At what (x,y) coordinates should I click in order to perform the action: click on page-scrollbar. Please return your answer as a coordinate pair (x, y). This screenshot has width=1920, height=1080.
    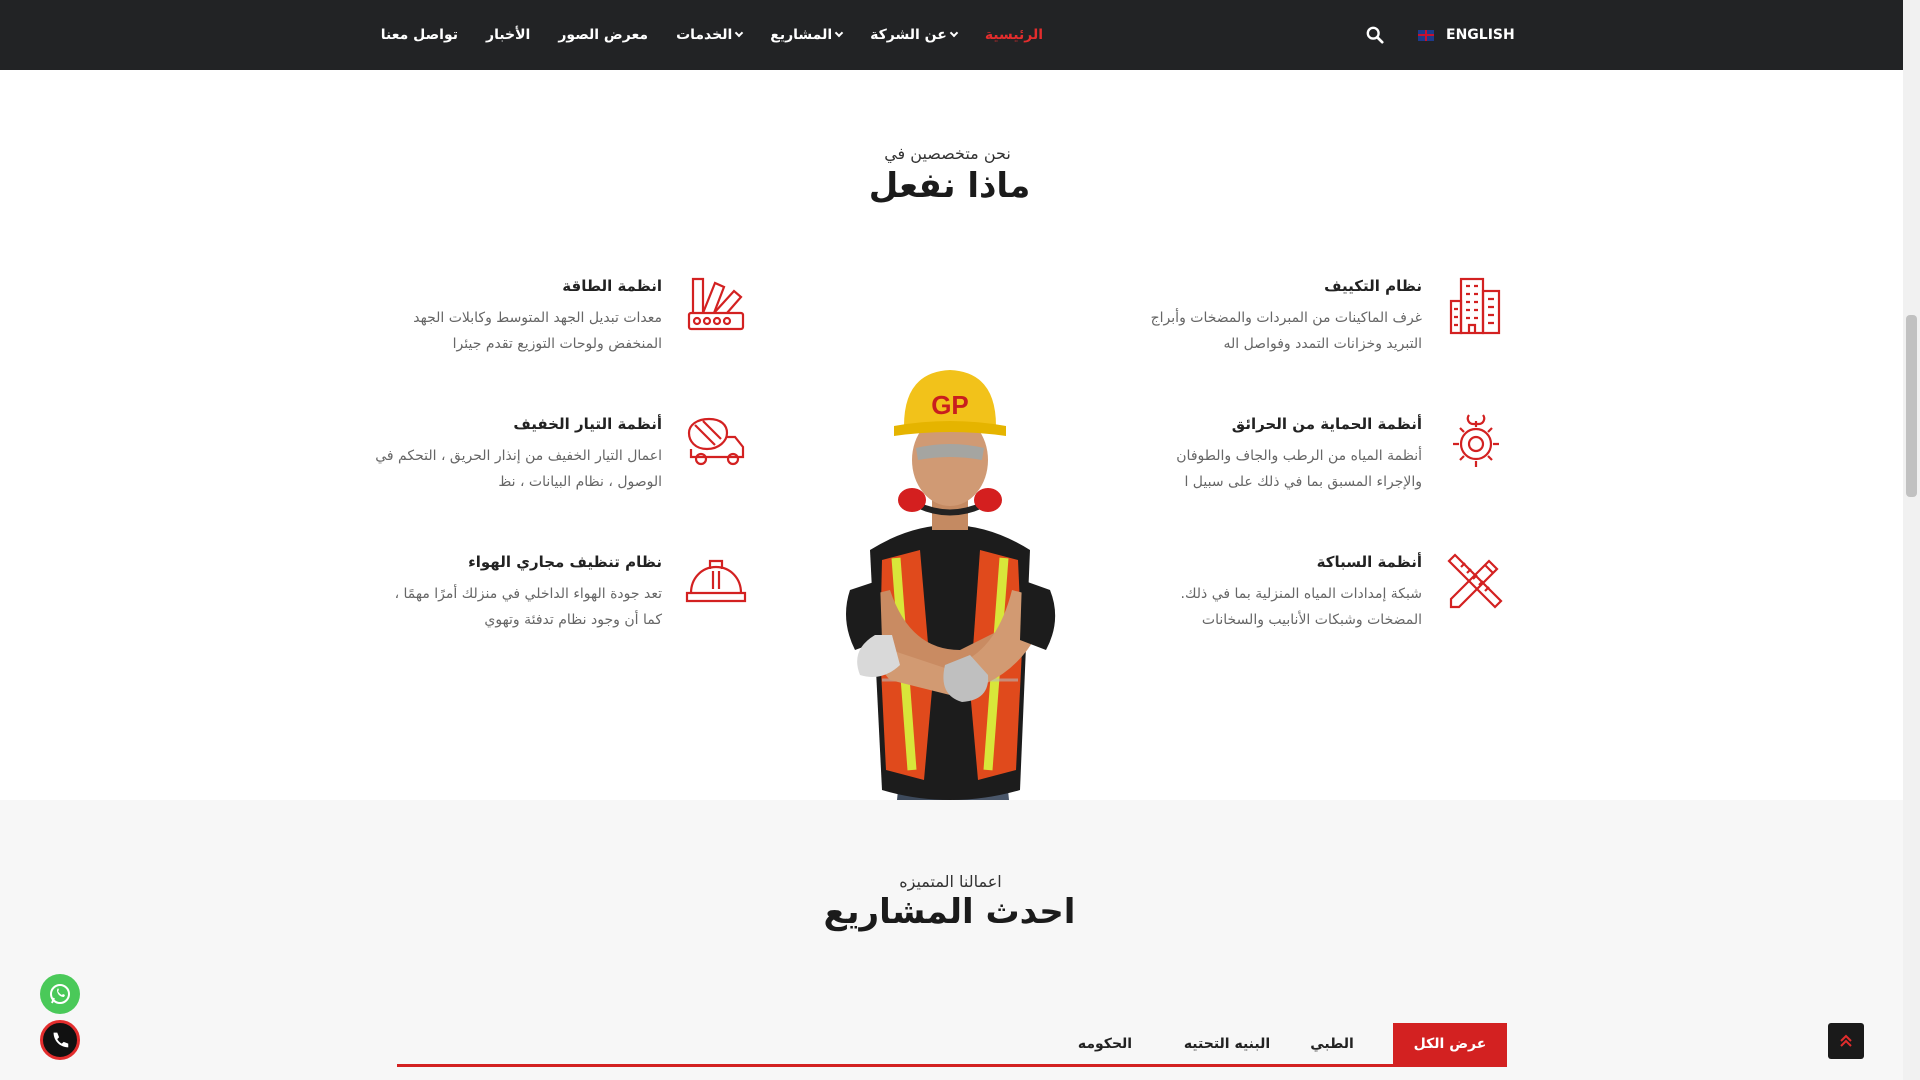
    Looking at the image, I should click on (1911, 540).